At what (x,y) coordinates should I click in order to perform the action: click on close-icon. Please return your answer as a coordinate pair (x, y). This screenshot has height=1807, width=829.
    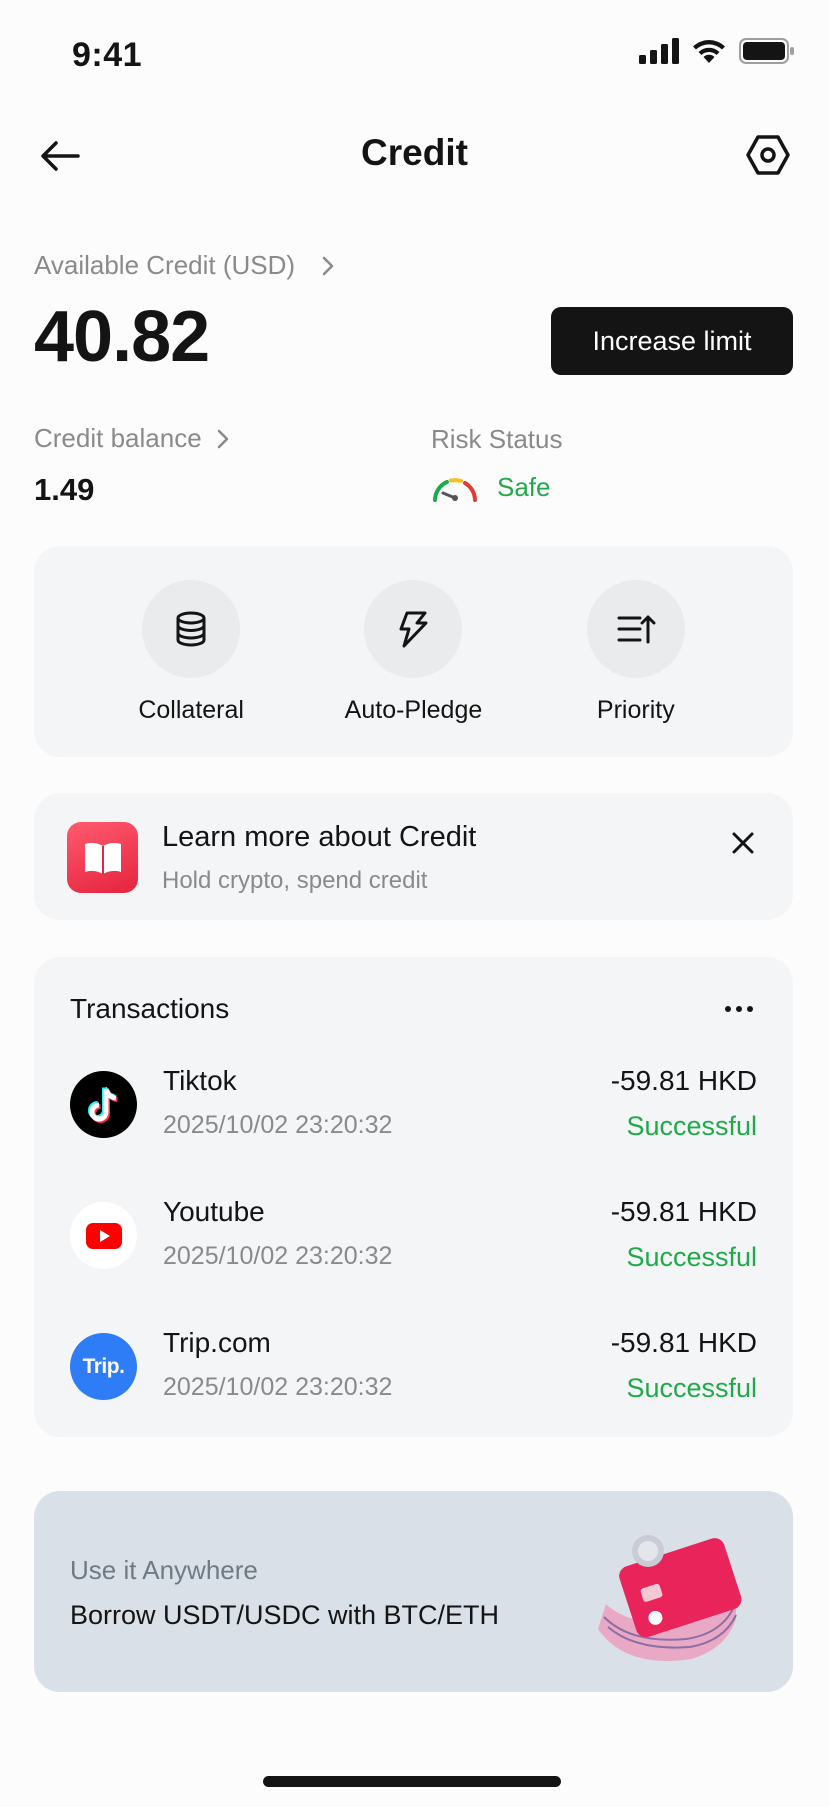
    Looking at the image, I should click on (743, 843).